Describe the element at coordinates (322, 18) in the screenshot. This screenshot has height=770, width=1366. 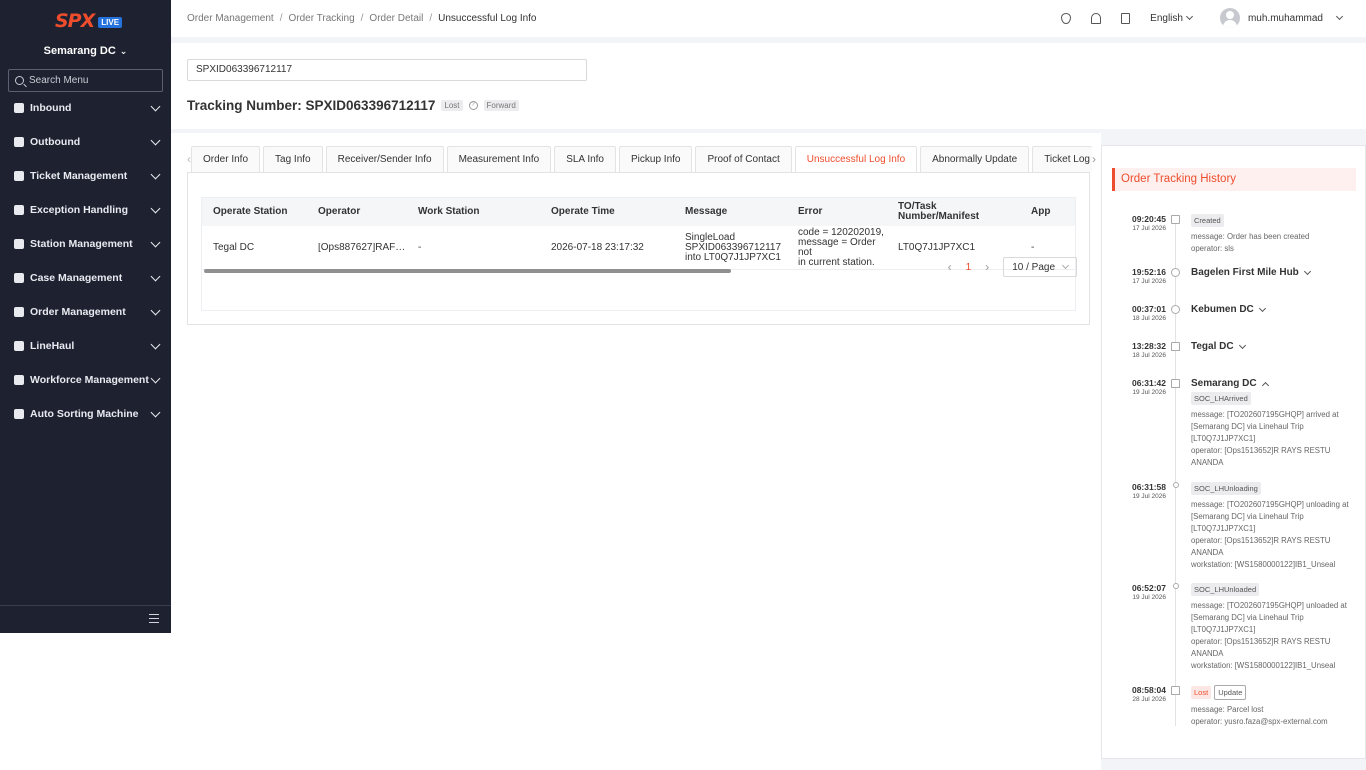
I see `breadcrumb-order-tracking: Order Tracking` at that location.